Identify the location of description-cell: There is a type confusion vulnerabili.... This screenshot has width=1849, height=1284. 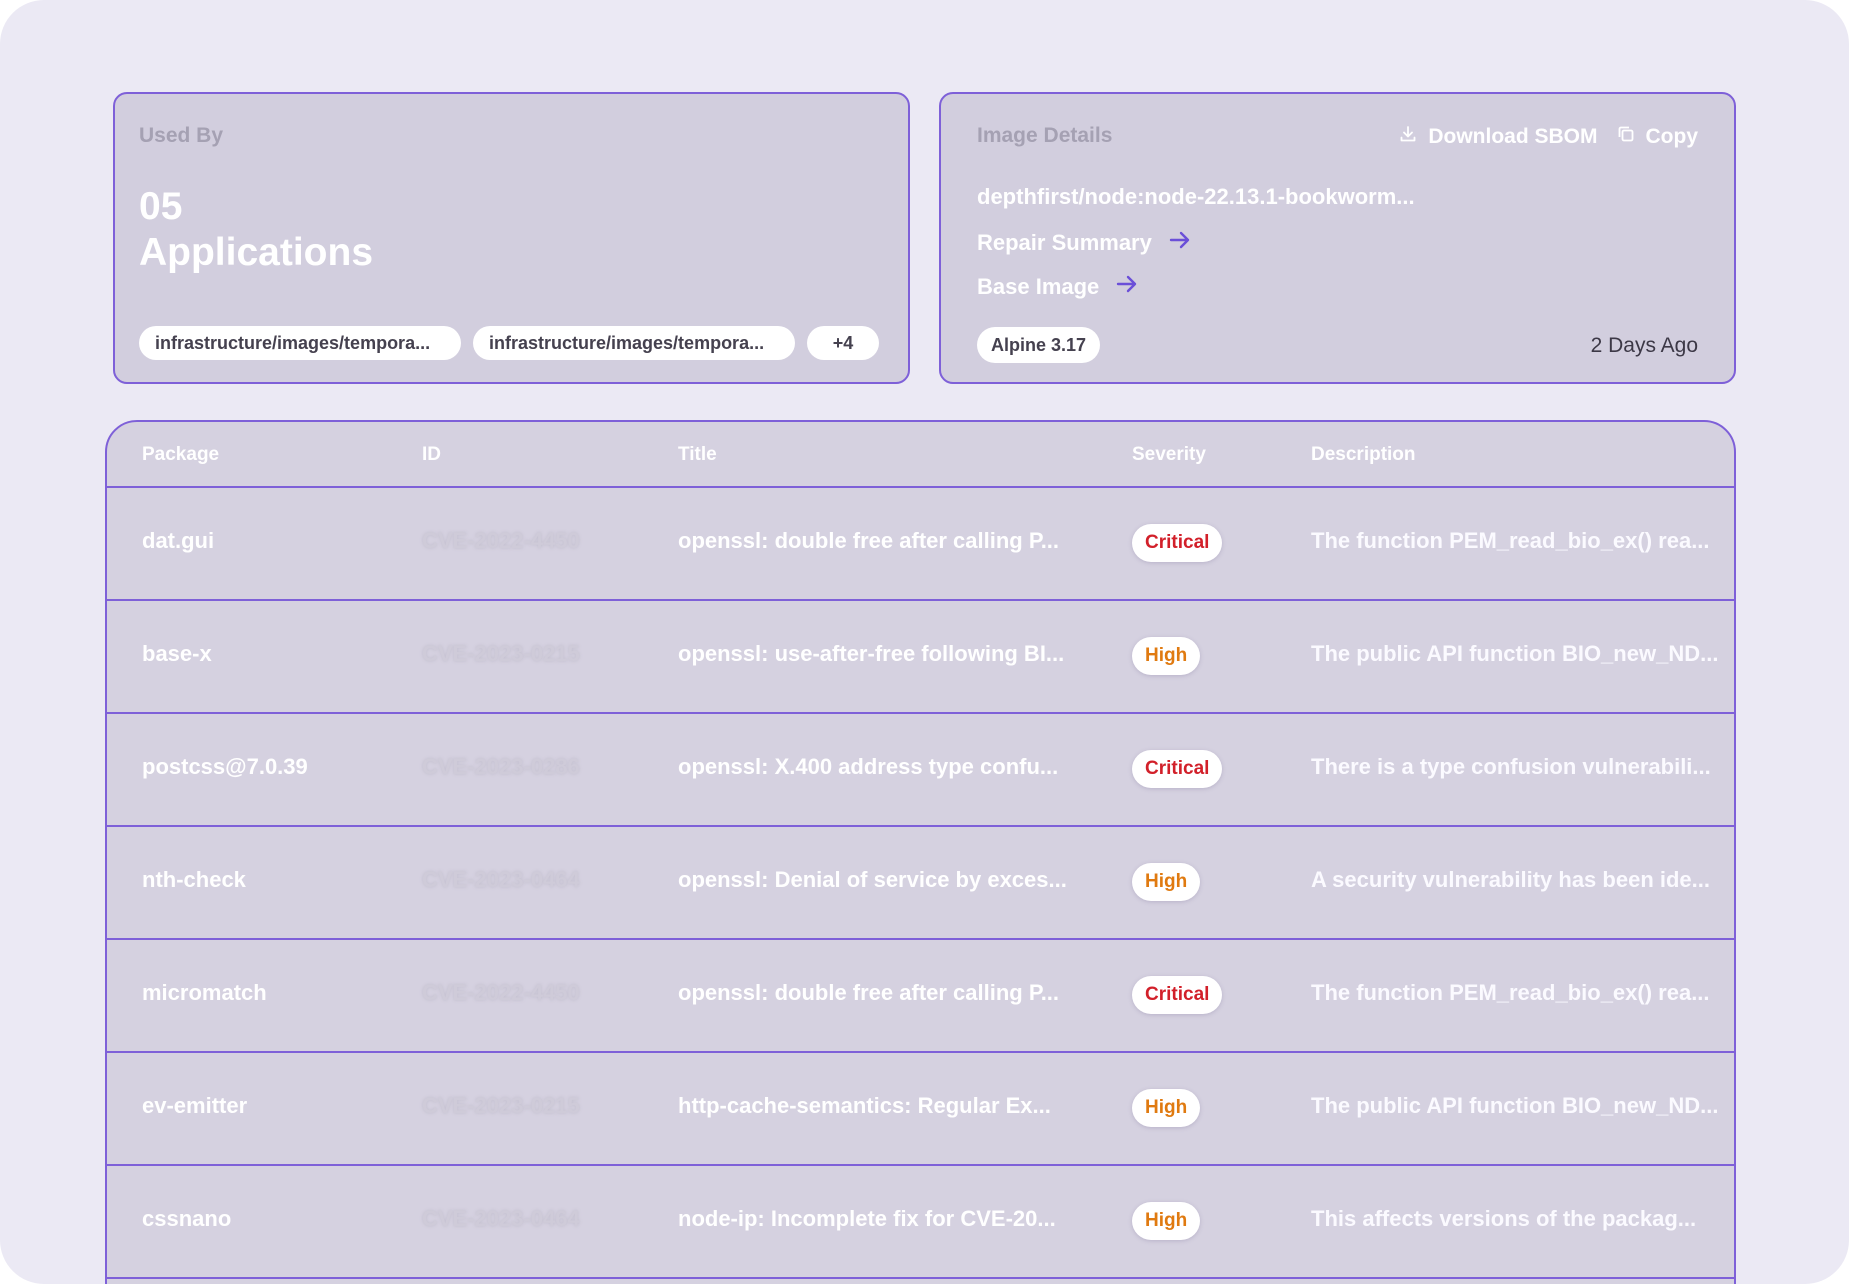
(1511, 766).